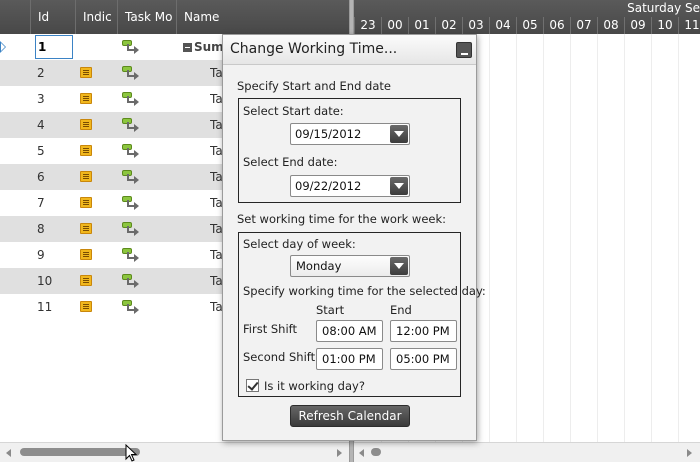 Image resolution: width=700 pixels, height=462 pixels. What do you see at coordinates (54, 151) in the screenshot?
I see `row-id-cell: 5` at bounding box center [54, 151].